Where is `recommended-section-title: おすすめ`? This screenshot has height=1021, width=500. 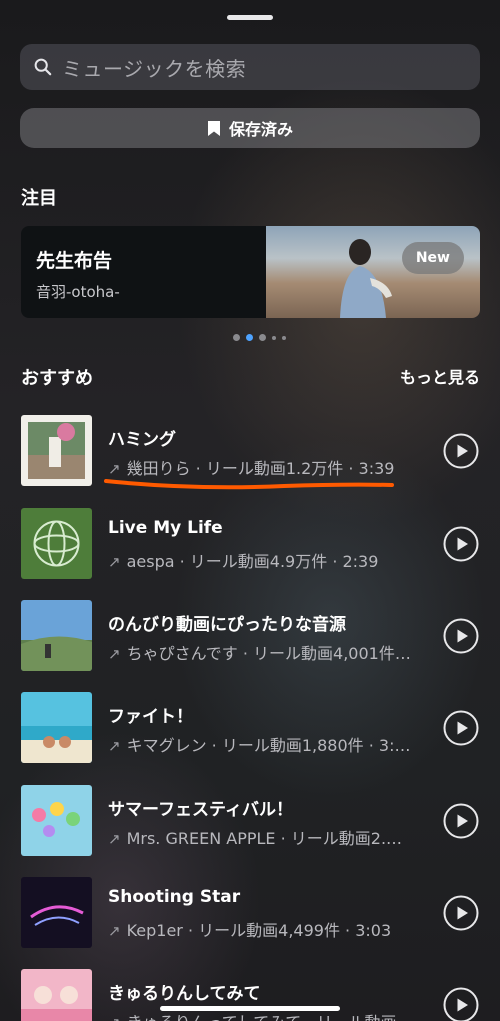
recommended-section-title: おすすめ is located at coordinates (57, 378).